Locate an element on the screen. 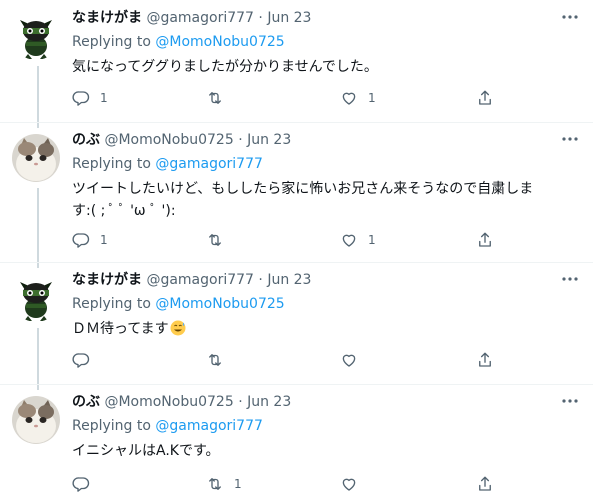 The width and height of the screenshot is (593, 504). retweet-count: 1 is located at coordinates (238, 484).